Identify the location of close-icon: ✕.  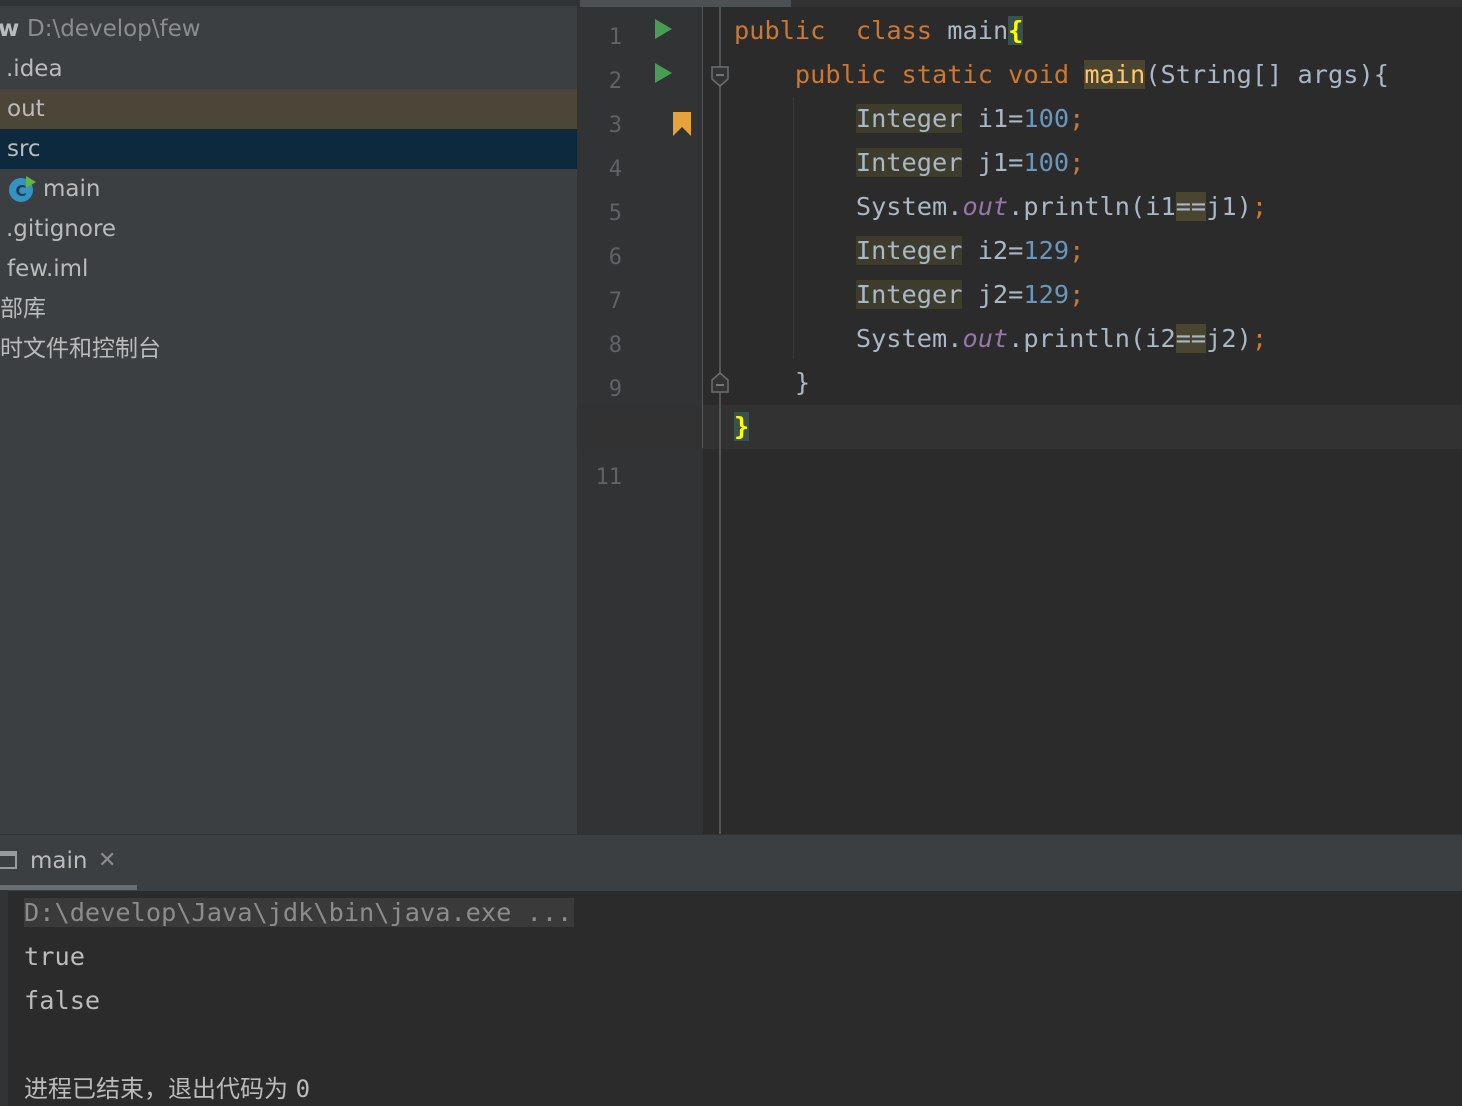
(107, 861).